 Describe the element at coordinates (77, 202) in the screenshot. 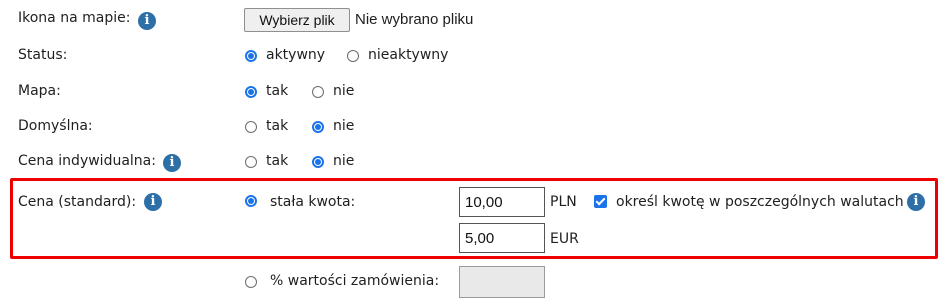

I see `standard-price-label: Cena (standard):` at that location.